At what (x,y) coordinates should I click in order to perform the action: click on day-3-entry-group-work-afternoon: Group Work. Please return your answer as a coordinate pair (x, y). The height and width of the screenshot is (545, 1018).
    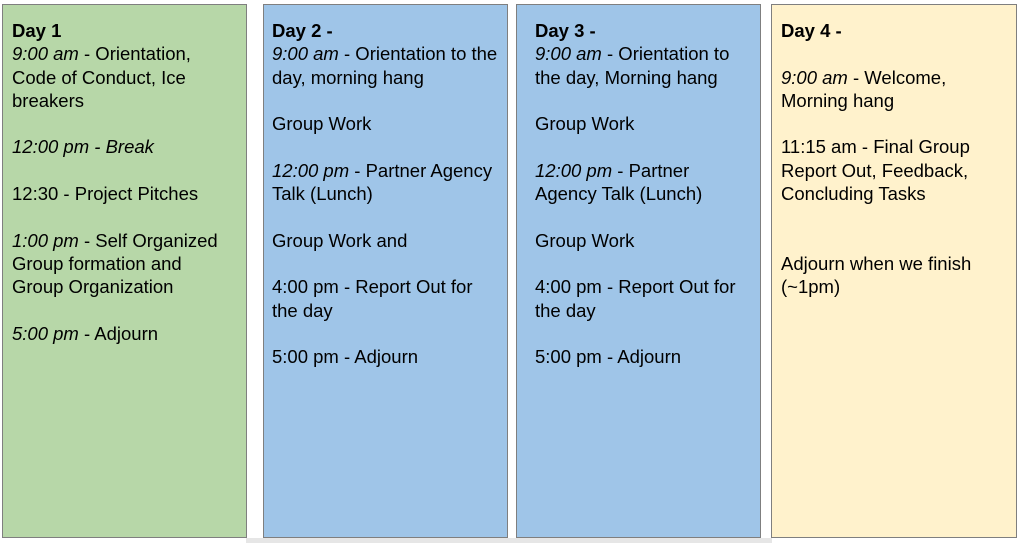
    Looking at the image, I should click on (585, 240).